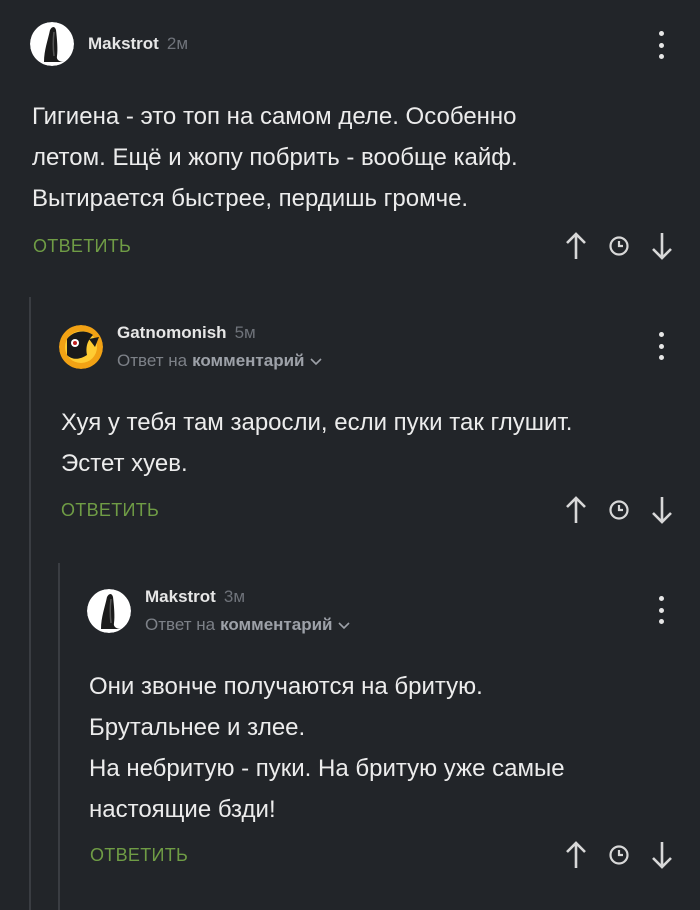 The width and height of the screenshot is (700, 910). I want to click on comment-time: 5м, so click(245, 332).